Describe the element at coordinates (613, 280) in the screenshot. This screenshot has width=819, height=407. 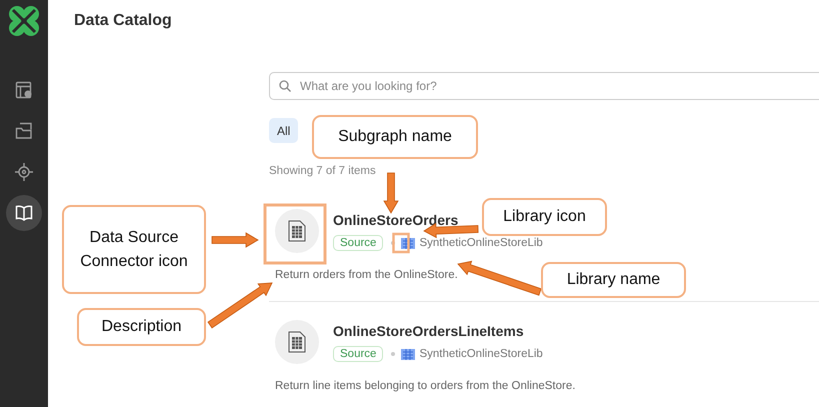
I see `callout-label: Library name` at that location.